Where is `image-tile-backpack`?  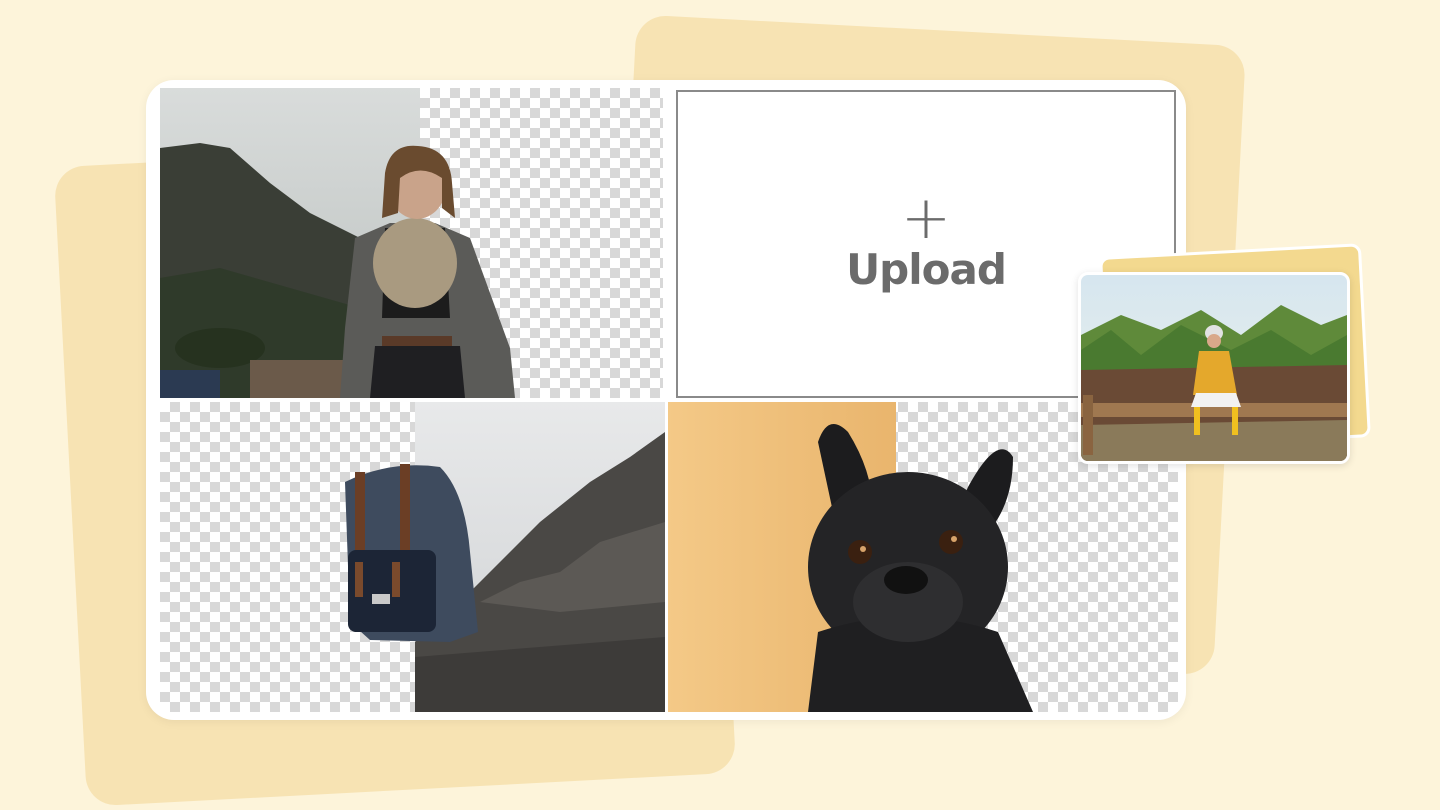 image-tile-backpack is located at coordinates (412, 557).